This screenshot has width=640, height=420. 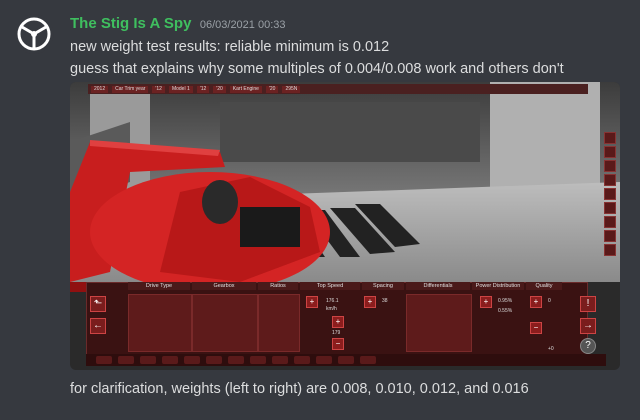 What do you see at coordinates (324, 360) in the screenshot?
I see `test-icon` at bounding box center [324, 360].